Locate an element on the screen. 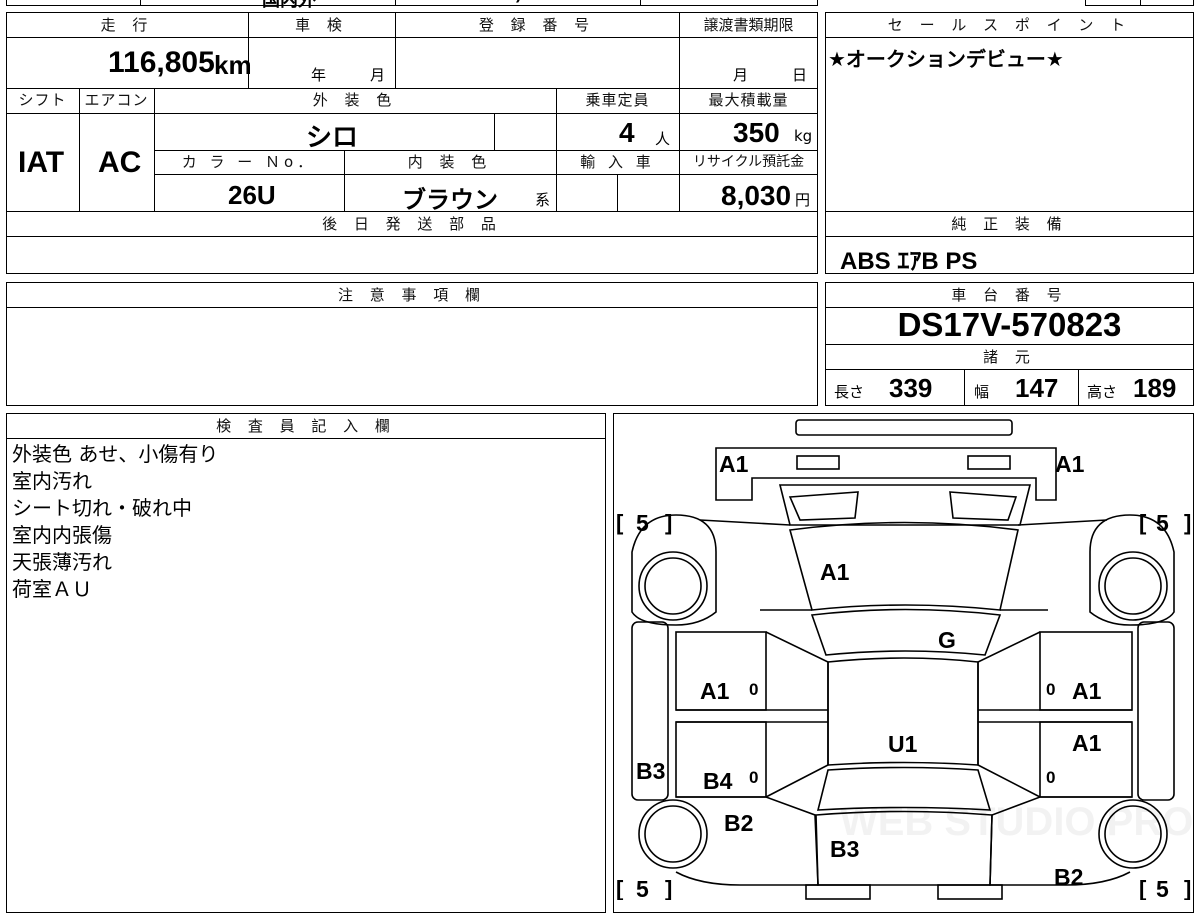 The image size is (1200, 913). mark-roof: U1 is located at coordinates (903, 744).